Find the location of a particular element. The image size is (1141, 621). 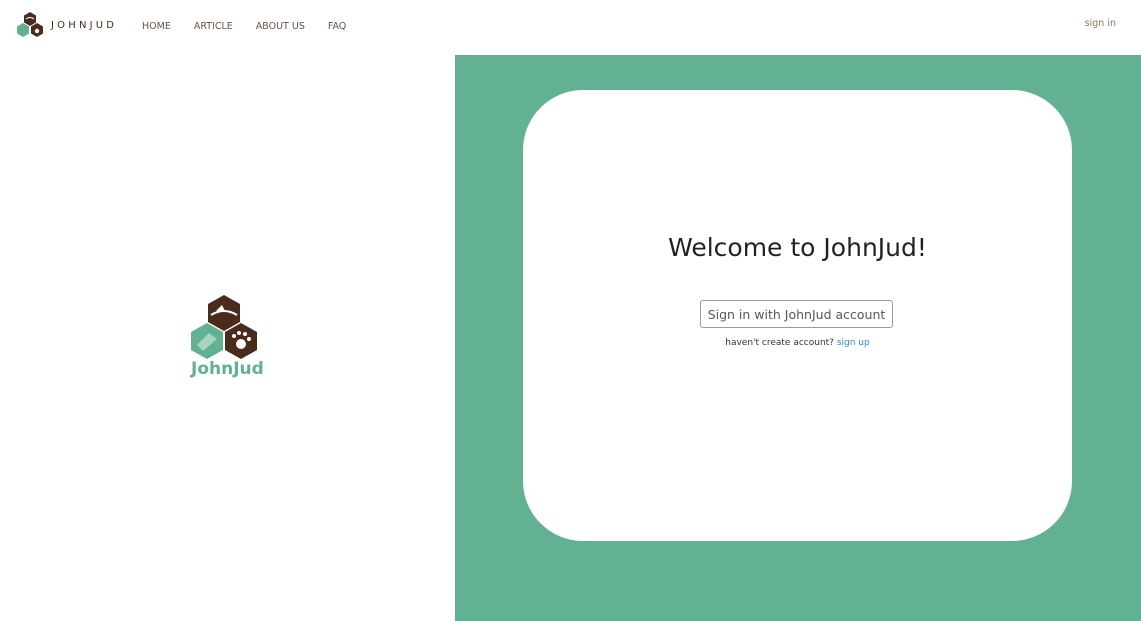

brand: JOHNJUD is located at coordinates (66, 25).